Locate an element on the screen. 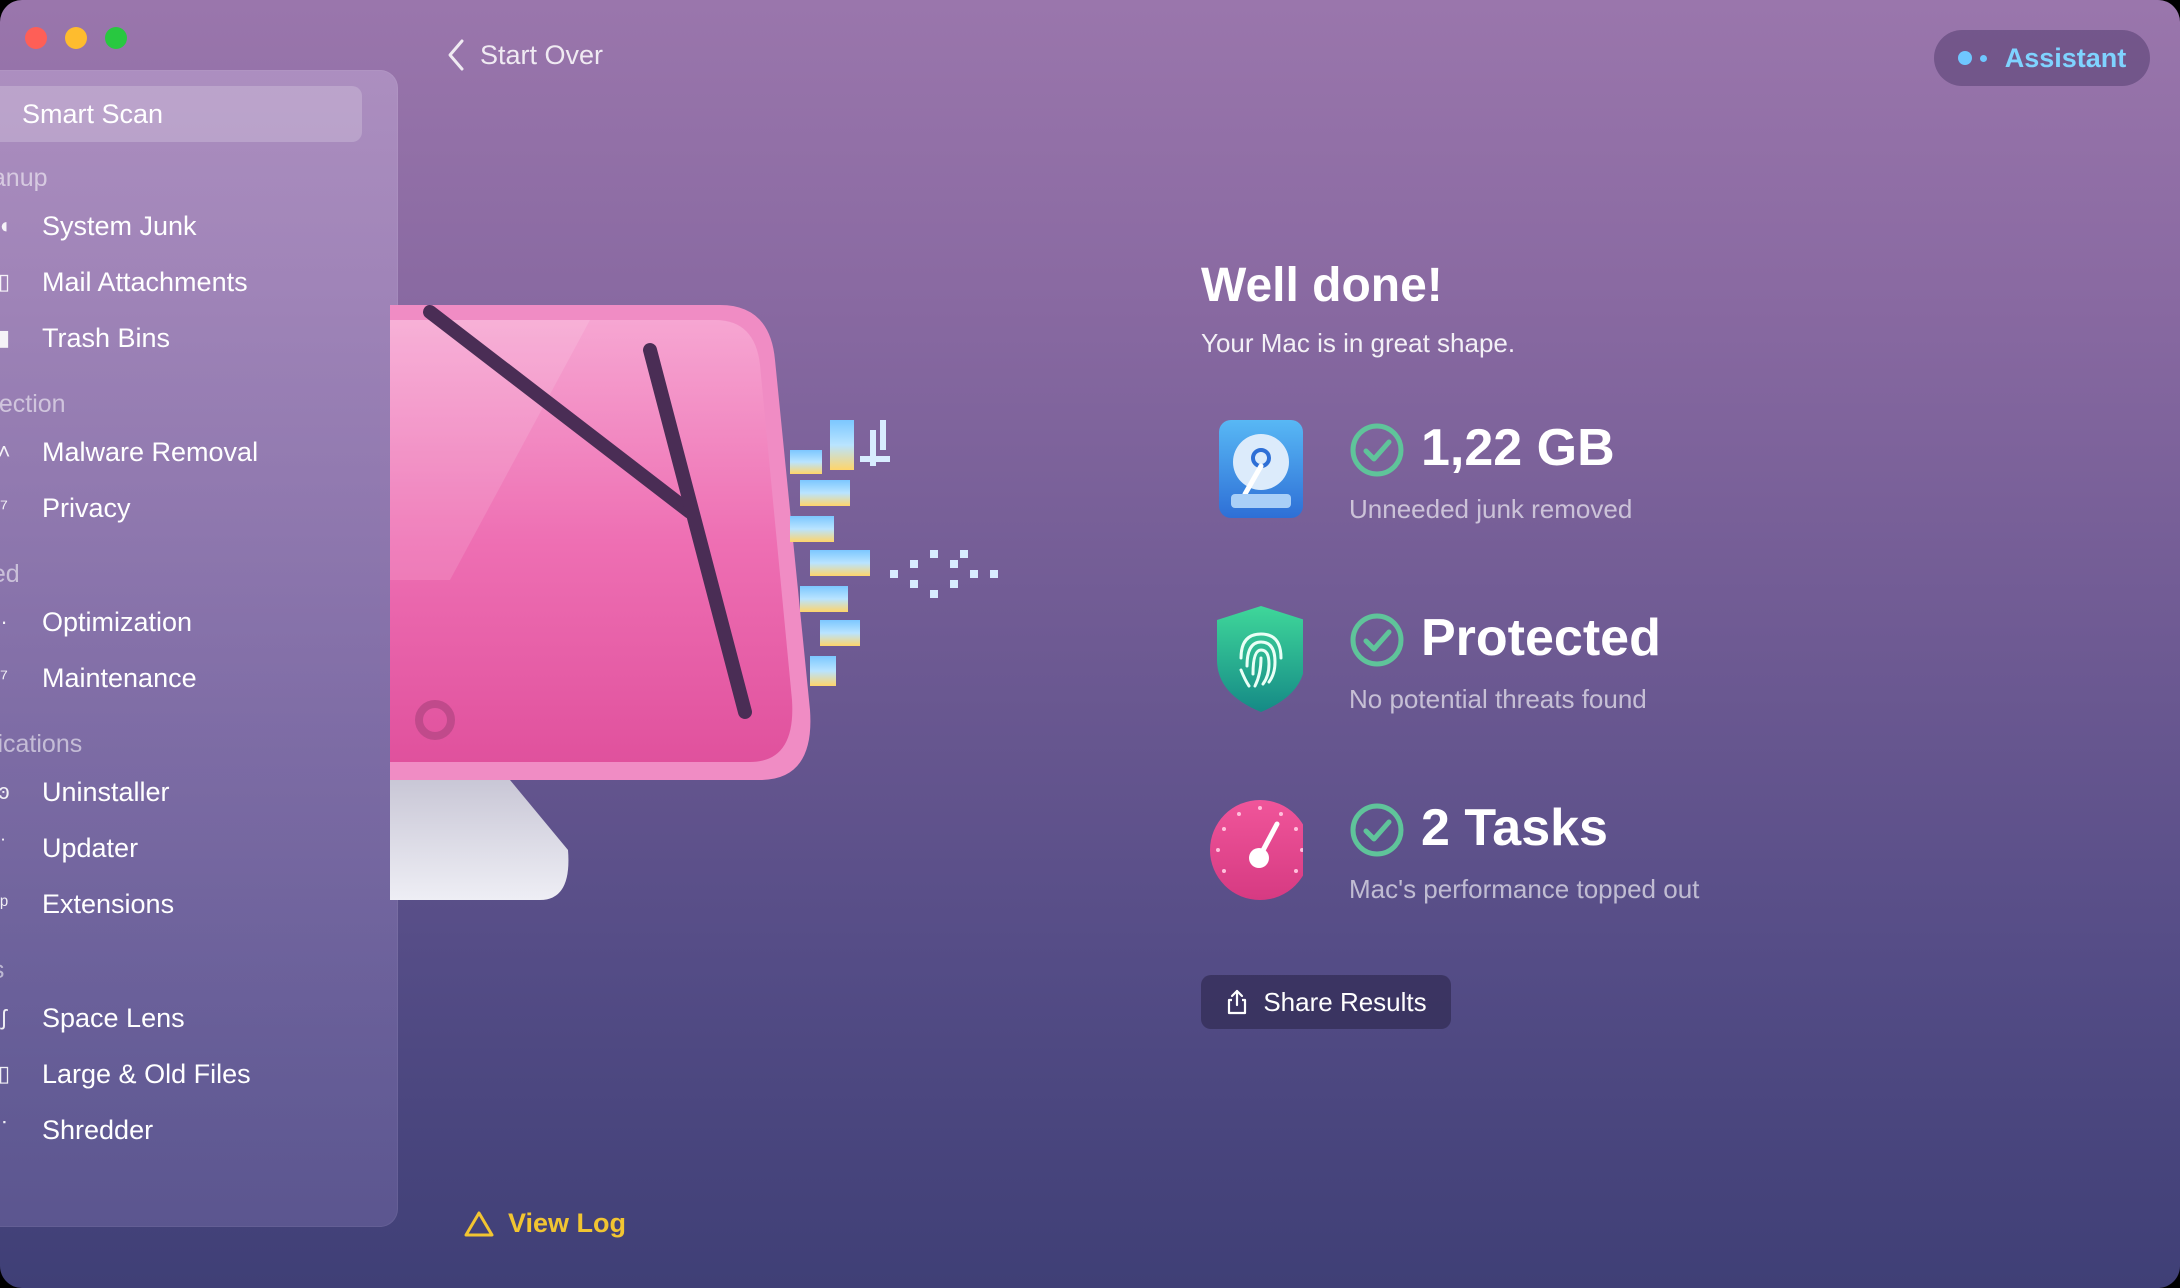 This screenshot has height=1288, width=2180. sidebar-item-updater: ˙ Updater is located at coordinates (185, 848).